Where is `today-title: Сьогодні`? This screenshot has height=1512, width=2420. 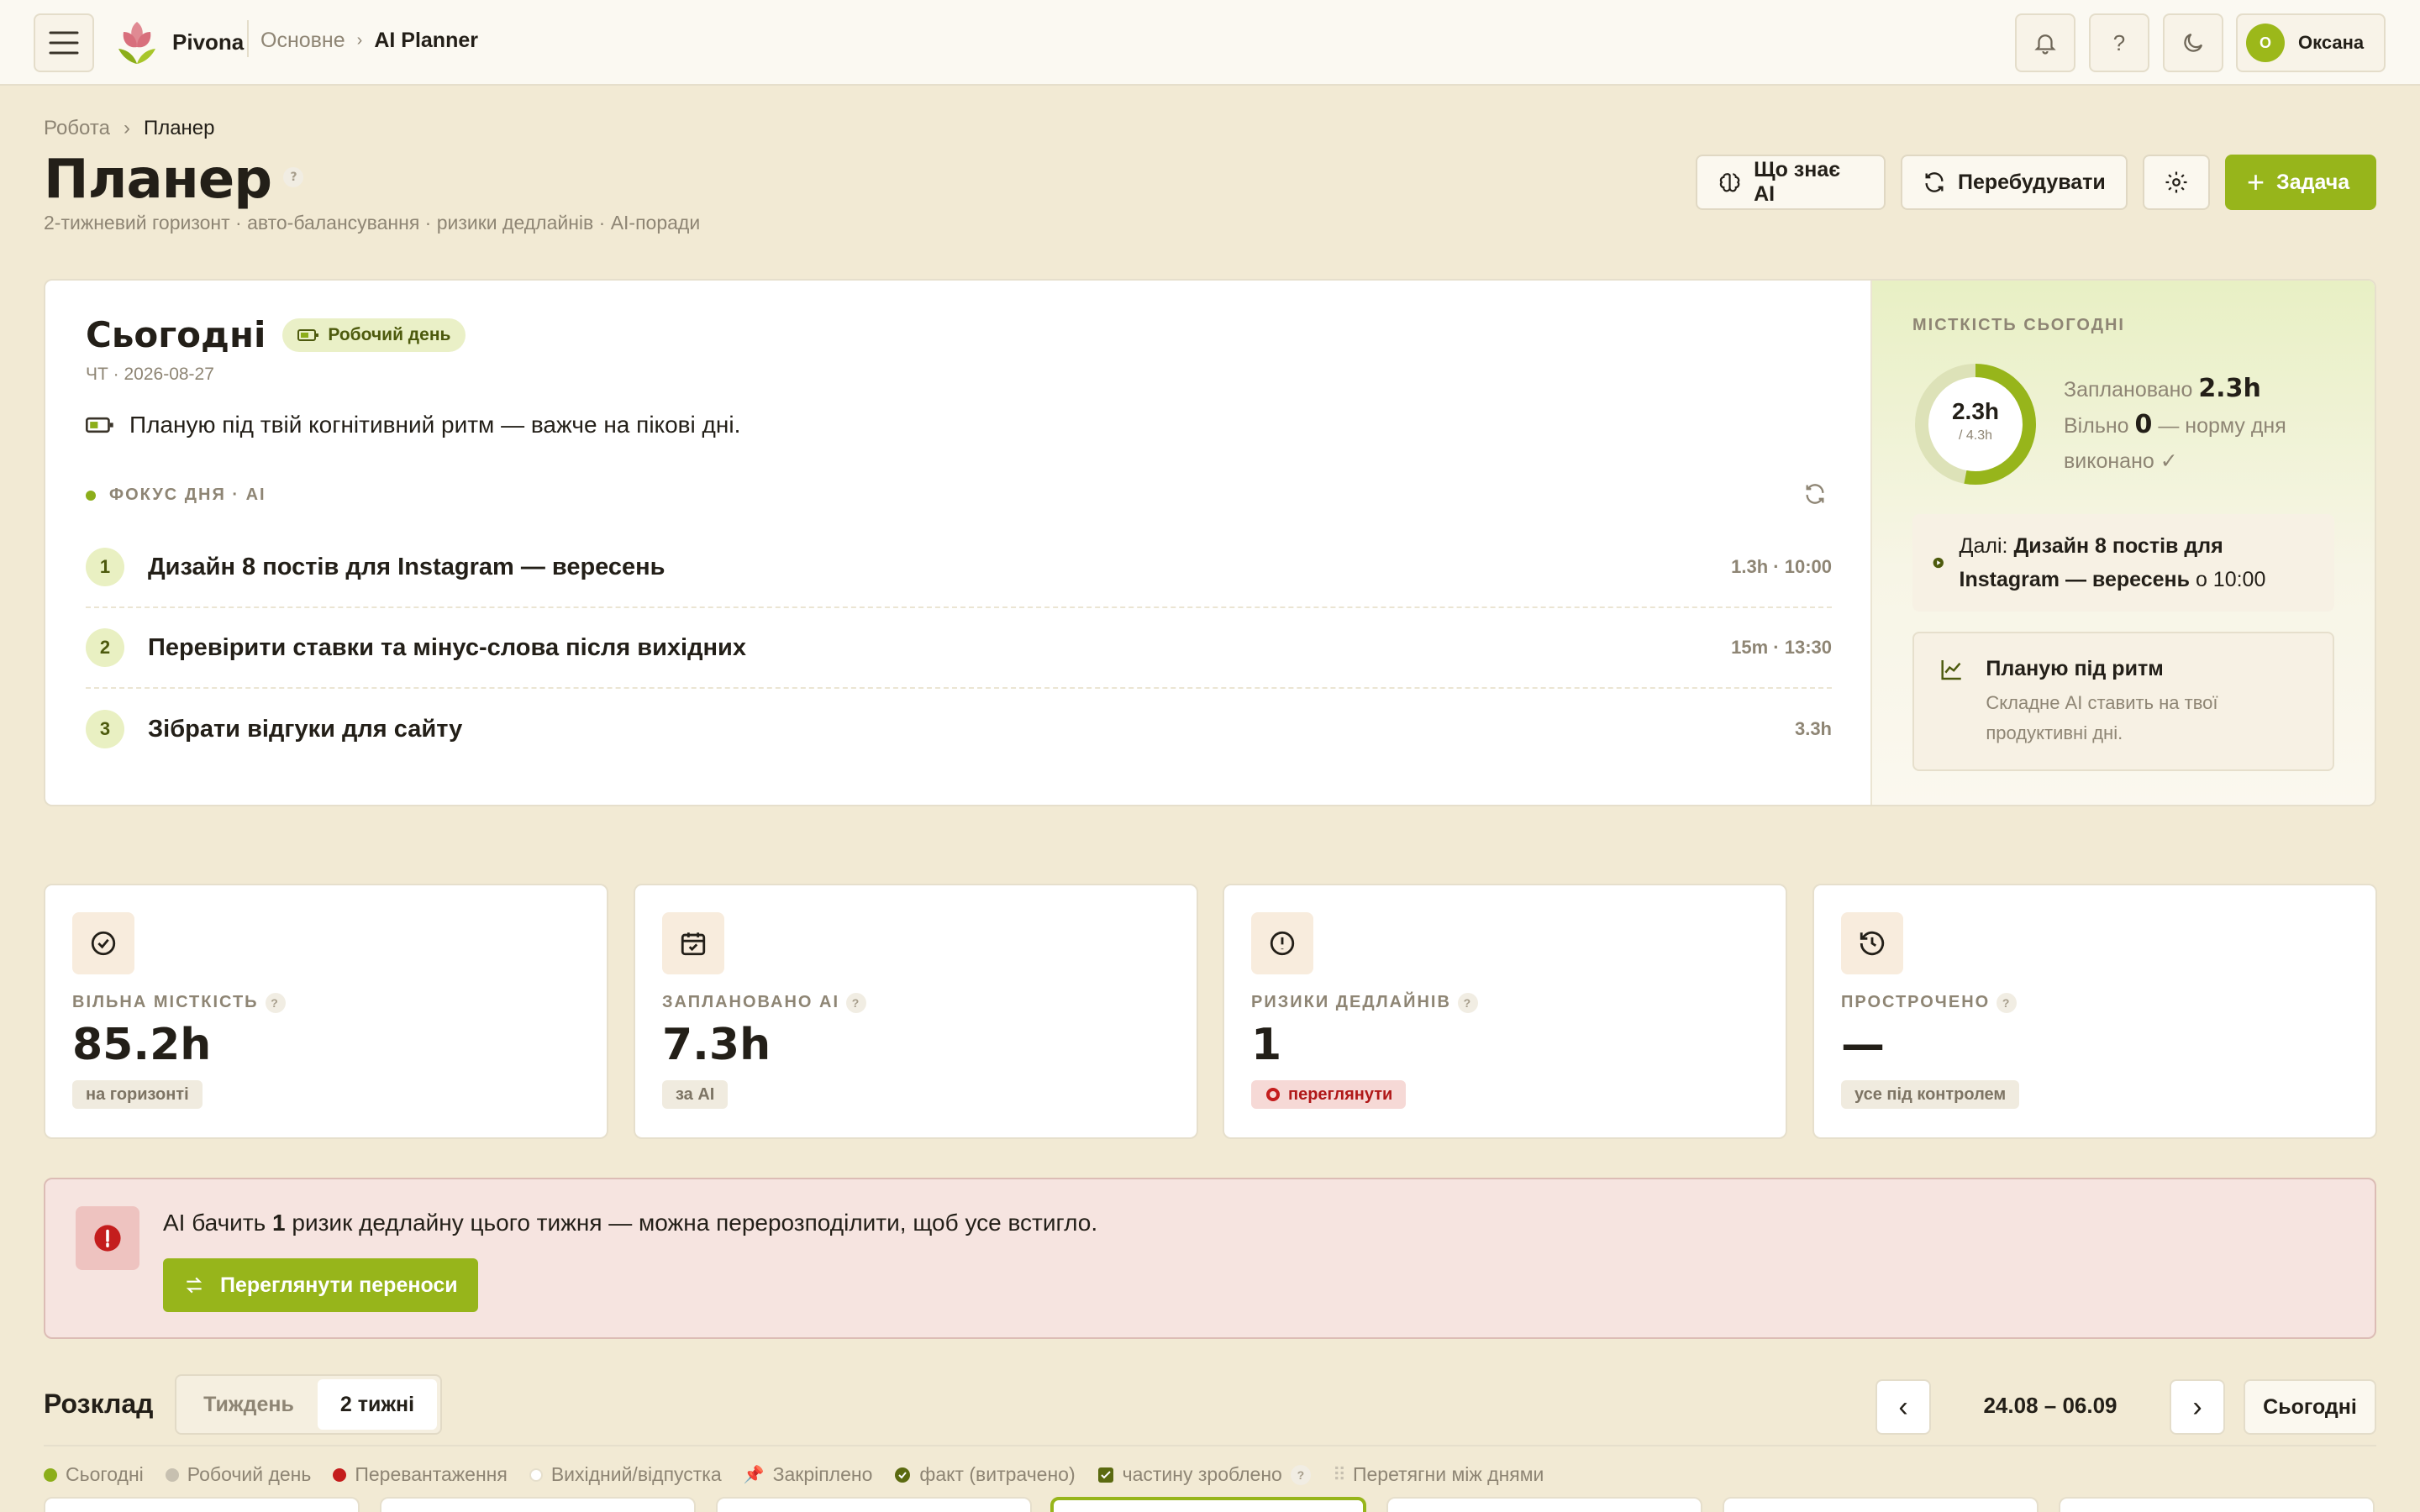 today-title: Сьогодні is located at coordinates (176, 334).